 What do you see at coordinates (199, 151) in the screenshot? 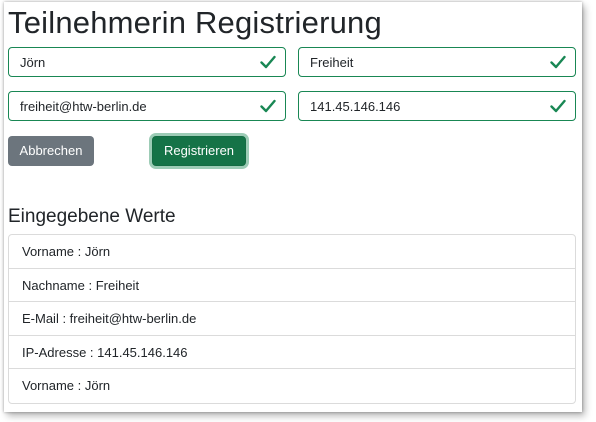
I see `register-button: Registrieren` at bounding box center [199, 151].